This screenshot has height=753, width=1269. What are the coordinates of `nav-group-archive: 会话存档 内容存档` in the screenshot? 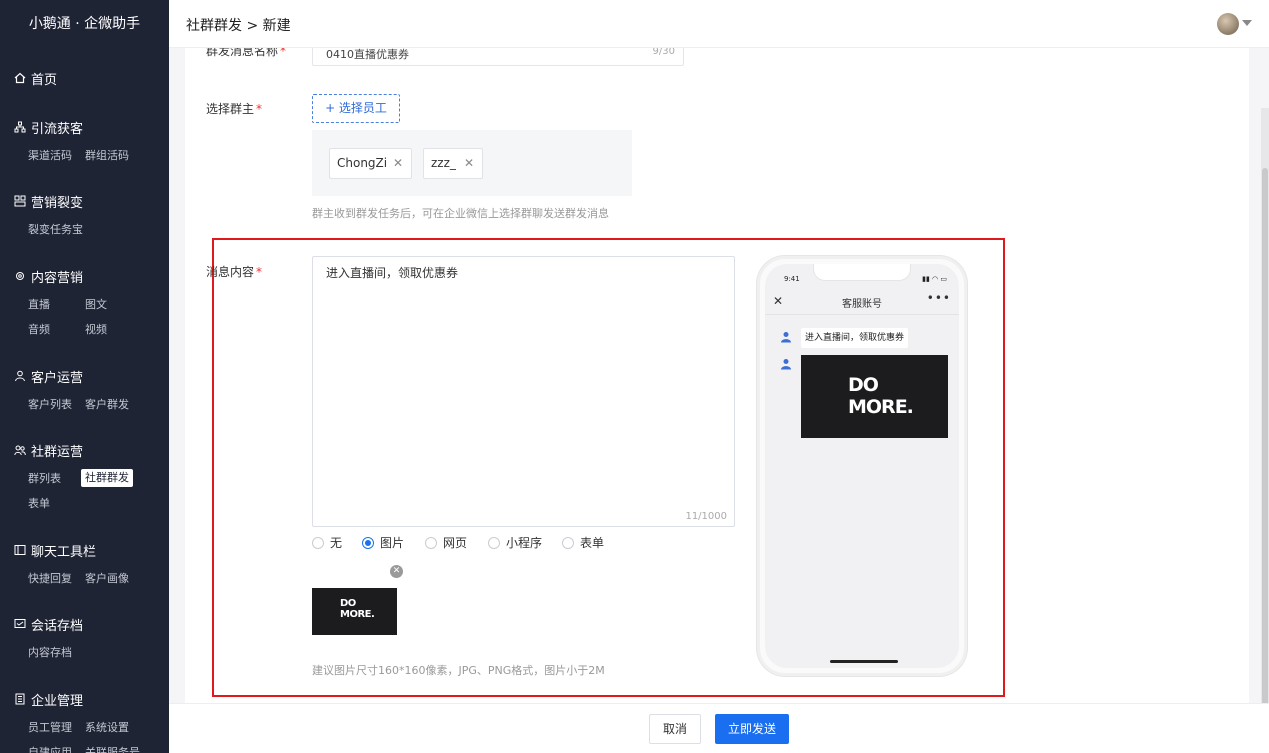 It's located at (84, 639).